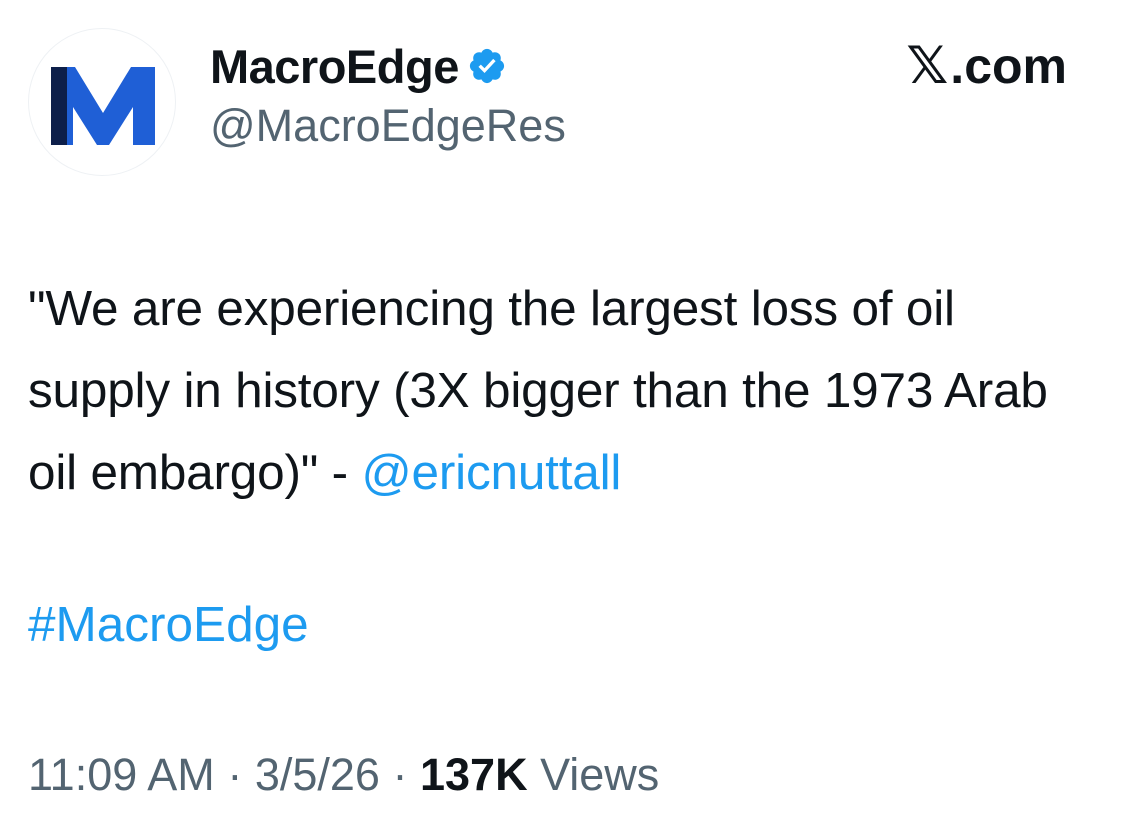  Describe the element at coordinates (103, 106) in the screenshot. I see `macroedge-logo-icon` at that location.